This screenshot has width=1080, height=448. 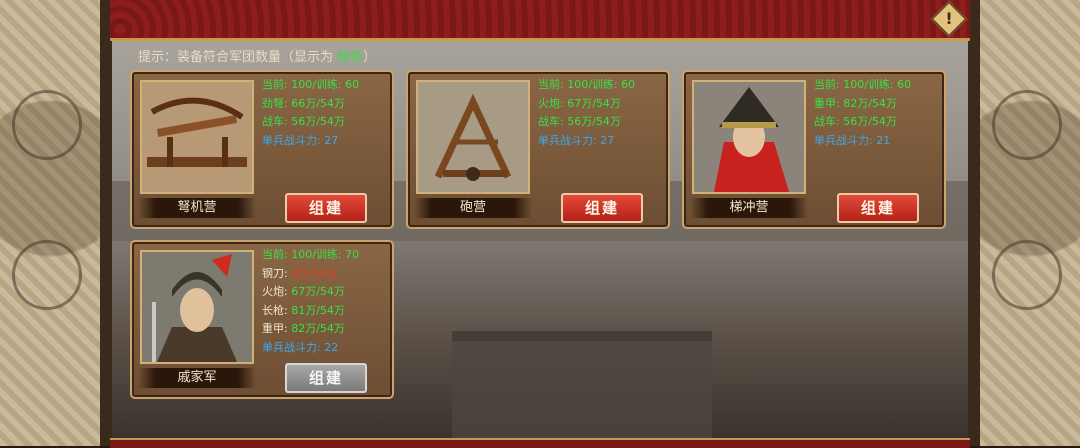 I want to click on unit-name: 弩机营, so click(x=197, y=208).